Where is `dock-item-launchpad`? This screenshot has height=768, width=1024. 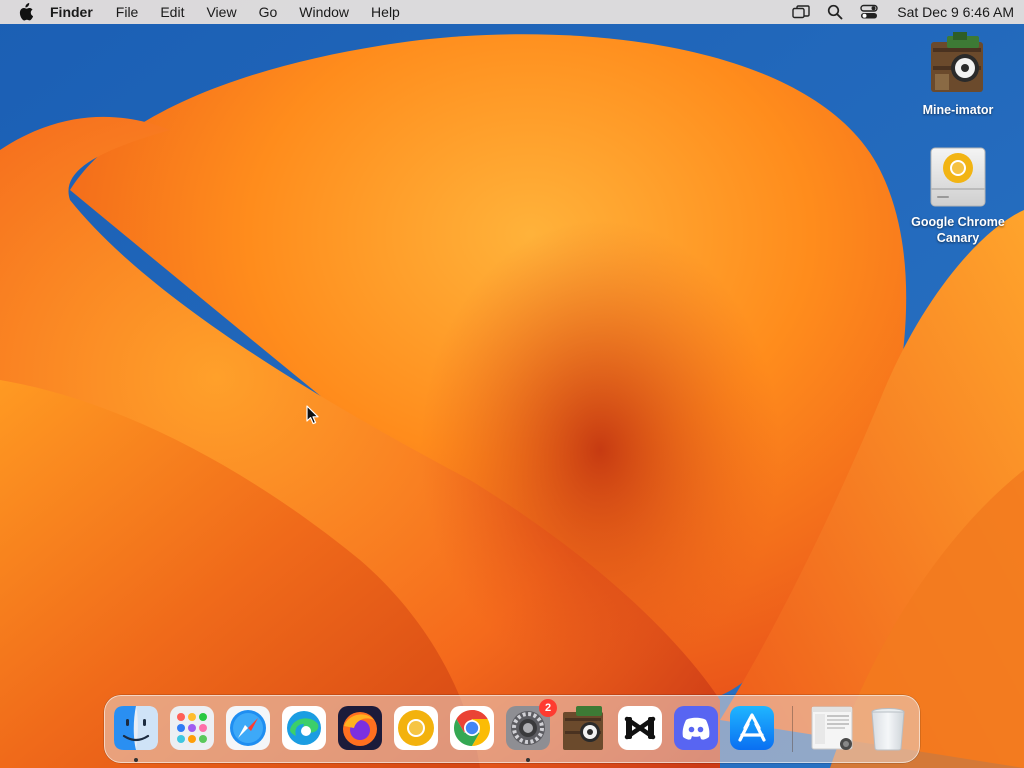
dock-item-launchpad is located at coordinates (192, 728).